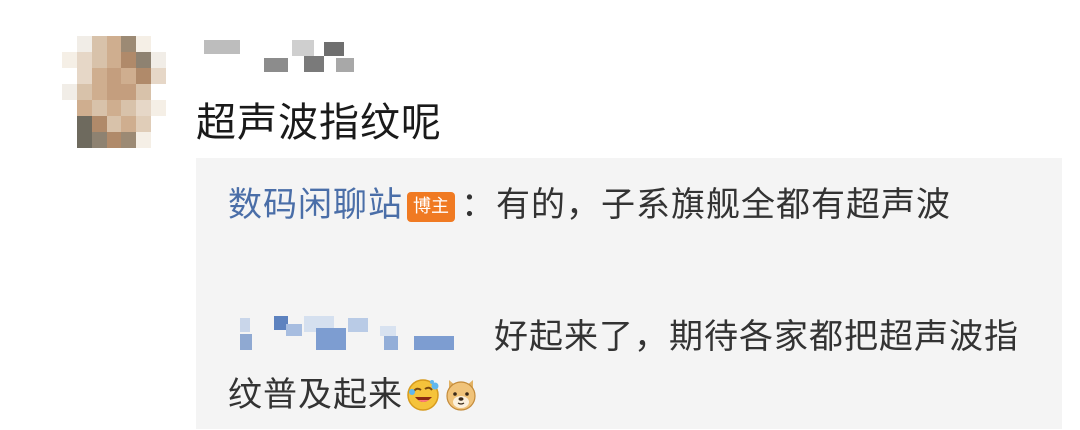 This screenshot has width=1080, height=430. I want to click on reply-item: 数码闲聊站 博主 ：有的，子系旗舰全都有超声波, so click(628, 205).